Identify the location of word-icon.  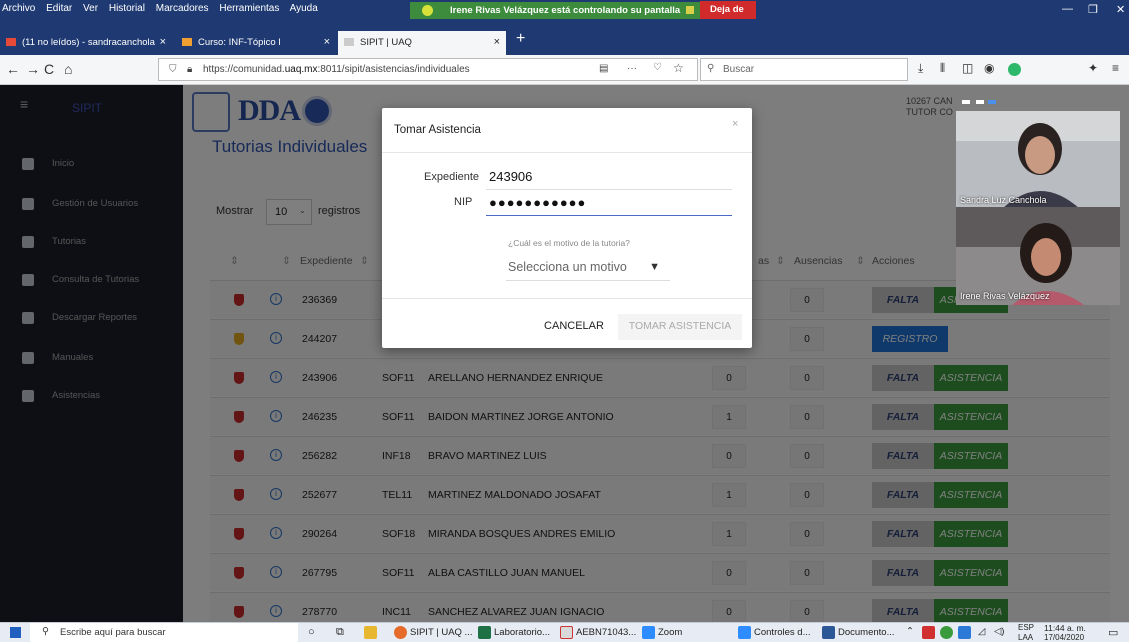
(828, 632).